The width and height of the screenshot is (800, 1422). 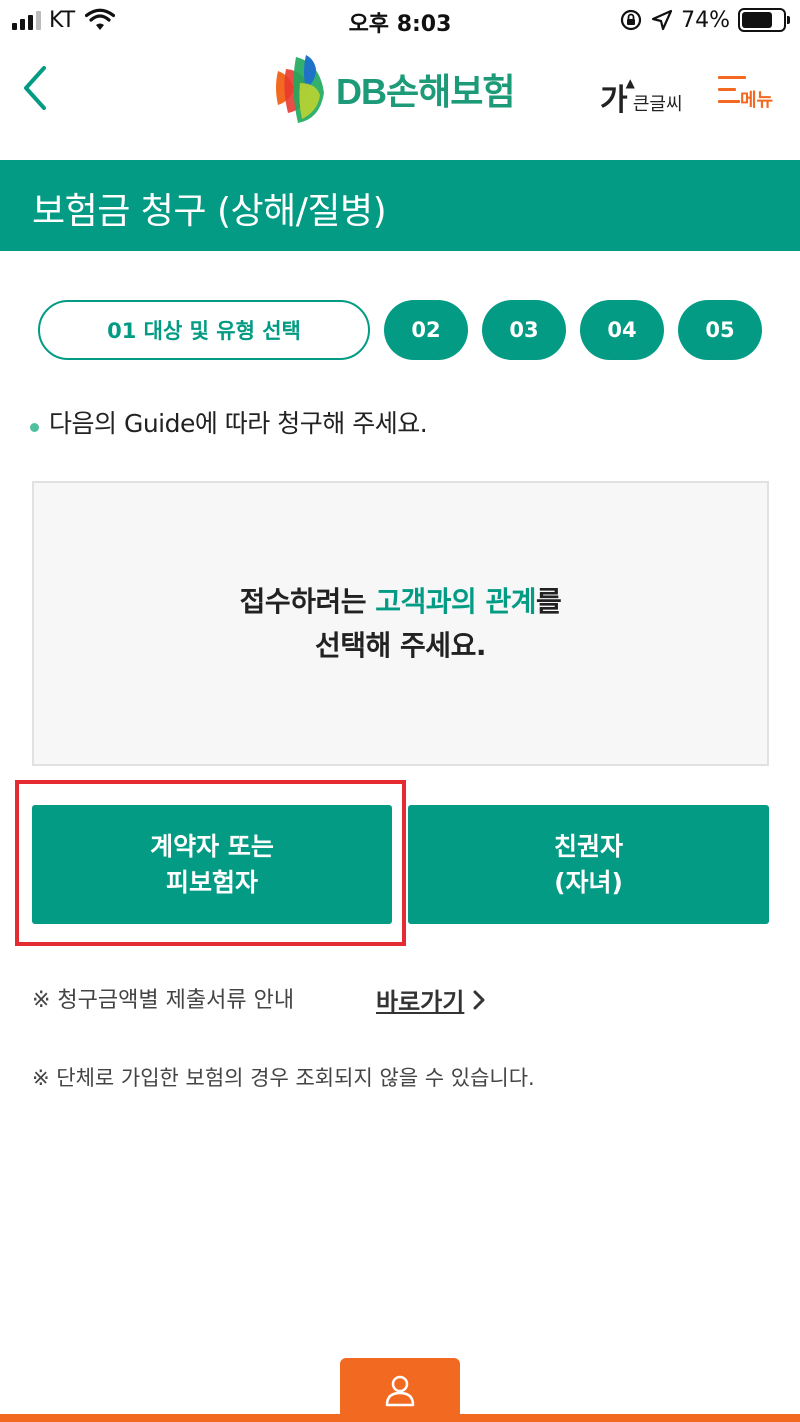 What do you see at coordinates (400, 20) in the screenshot?
I see `status-bar: KT 오후 8:03 74%` at bounding box center [400, 20].